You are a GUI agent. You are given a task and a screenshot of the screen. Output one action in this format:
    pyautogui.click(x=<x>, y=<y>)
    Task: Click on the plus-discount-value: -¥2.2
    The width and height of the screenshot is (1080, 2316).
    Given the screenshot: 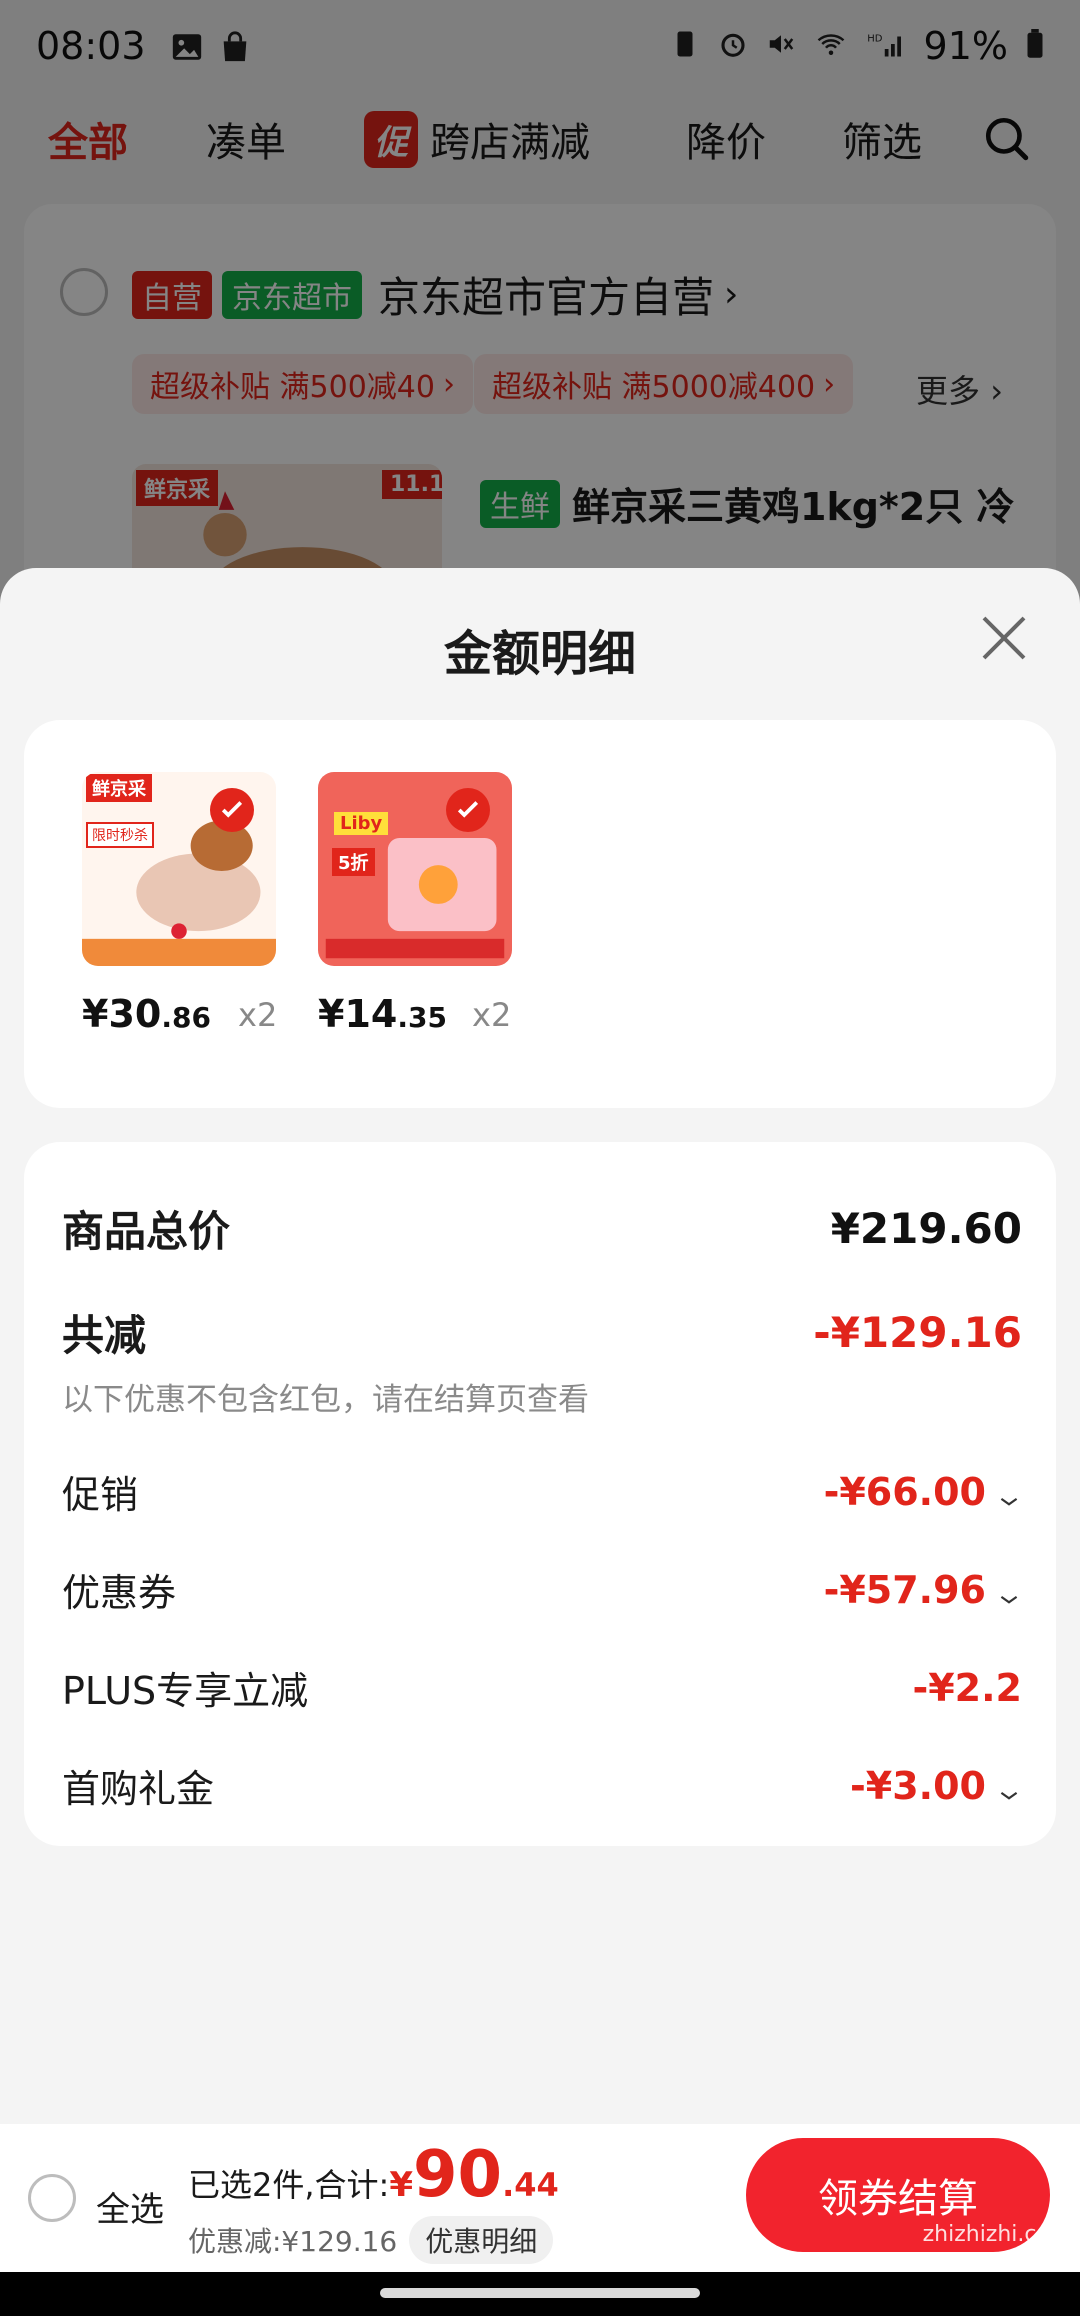 What is the action you would take?
    pyautogui.click(x=967, y=1687)
    